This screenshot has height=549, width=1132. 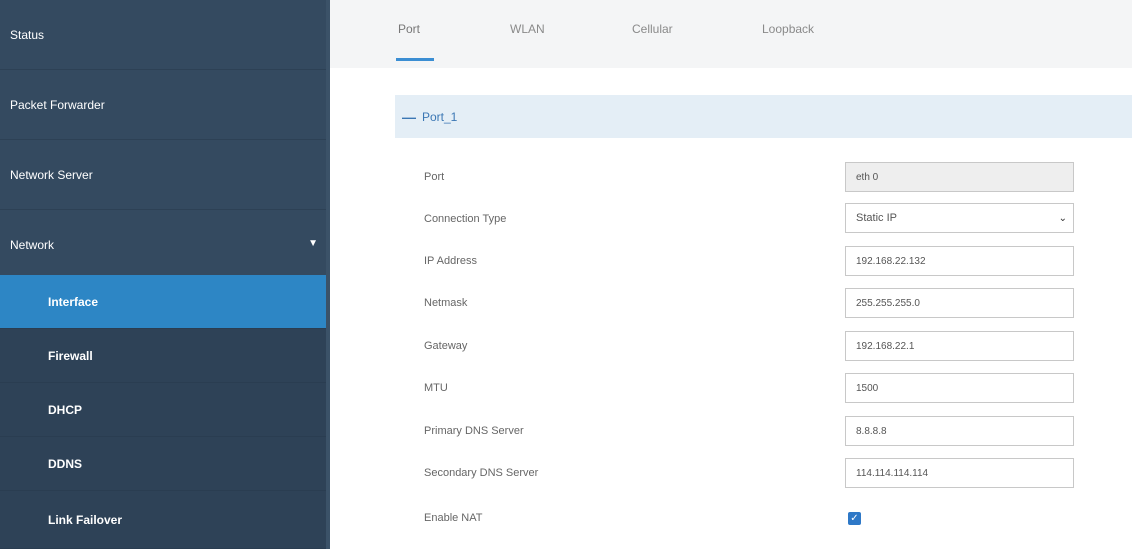 What do you see at coordinates (959, 177) in the screenshot?
I see `port-field: eth 0` at bounding box center [959, 177].